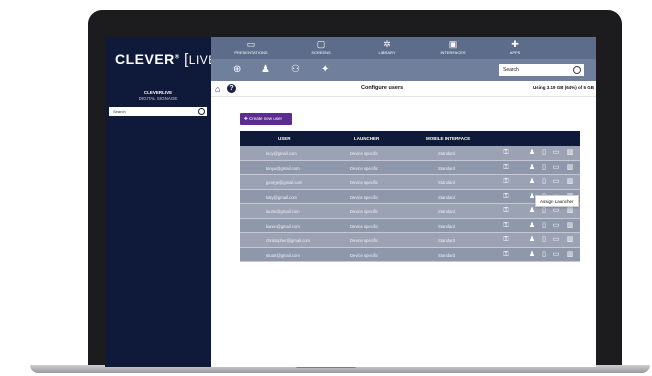 The height and width of the screenshot is (376, 652). What do you see at coordinates (288, 240) in the screenshot?
I see `user-email: christopher@gmail.com` at bounding box center [288, 240].